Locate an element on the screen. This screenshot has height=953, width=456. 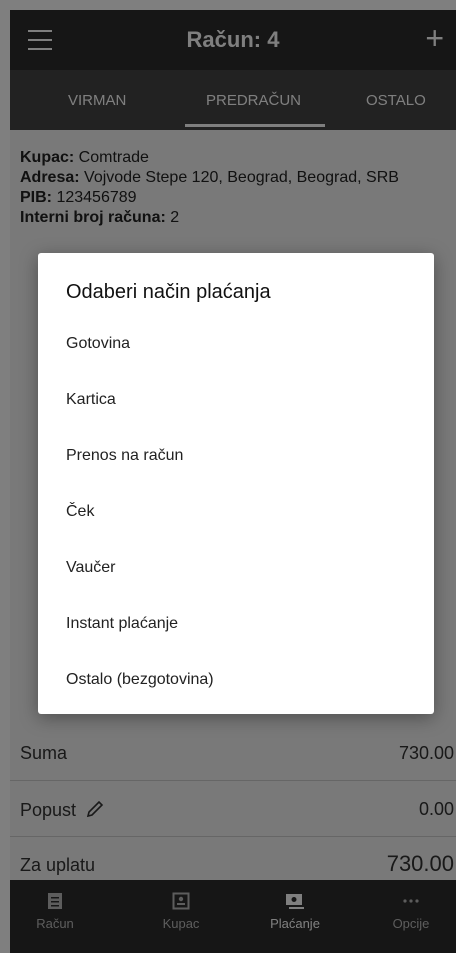
option-ostalo: Ostalo (bezgotovina) is located at coordinates (140, 680).